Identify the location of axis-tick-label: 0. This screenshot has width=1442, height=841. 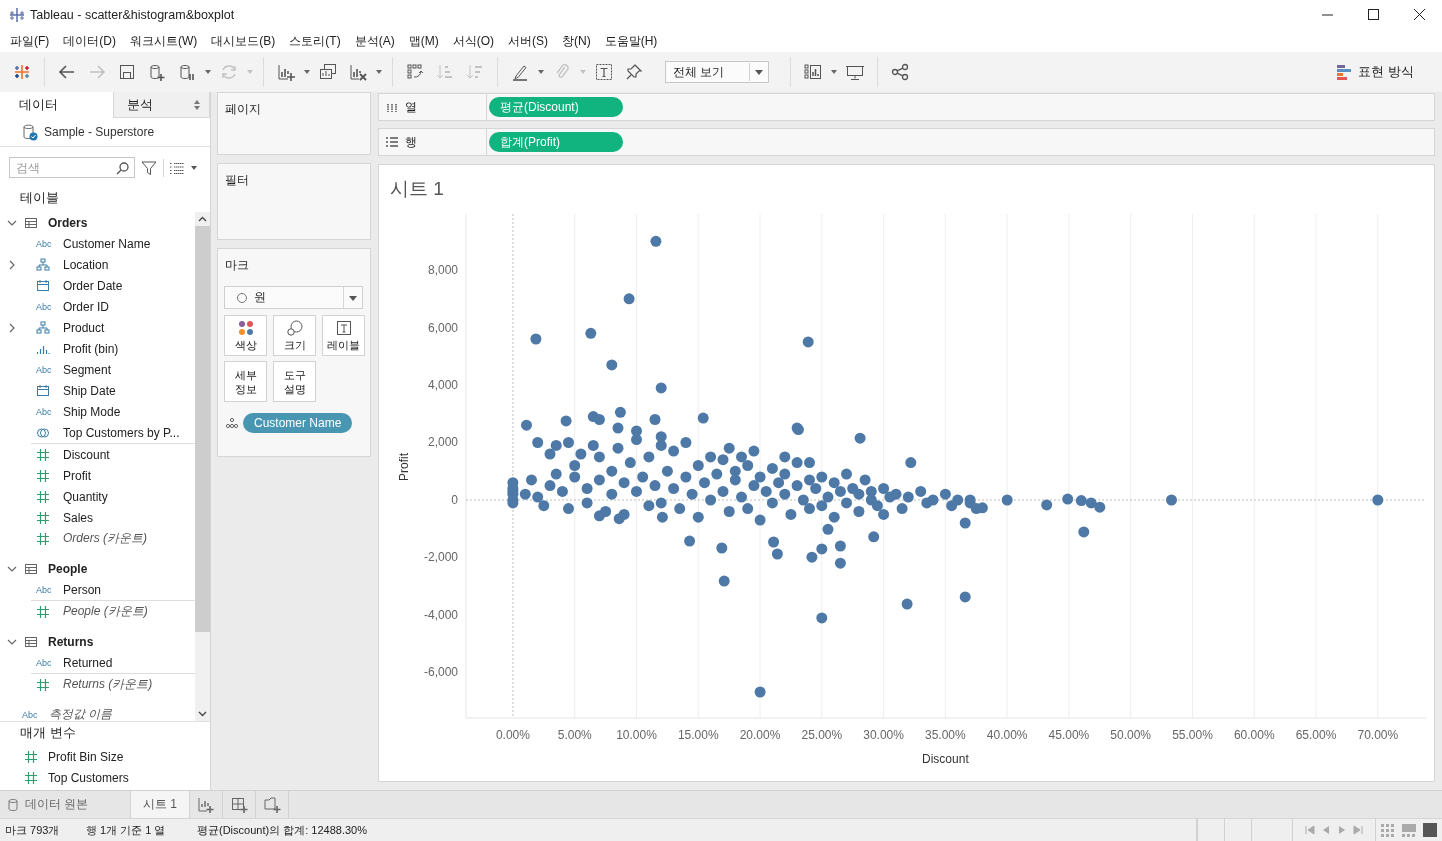
(454, 500).